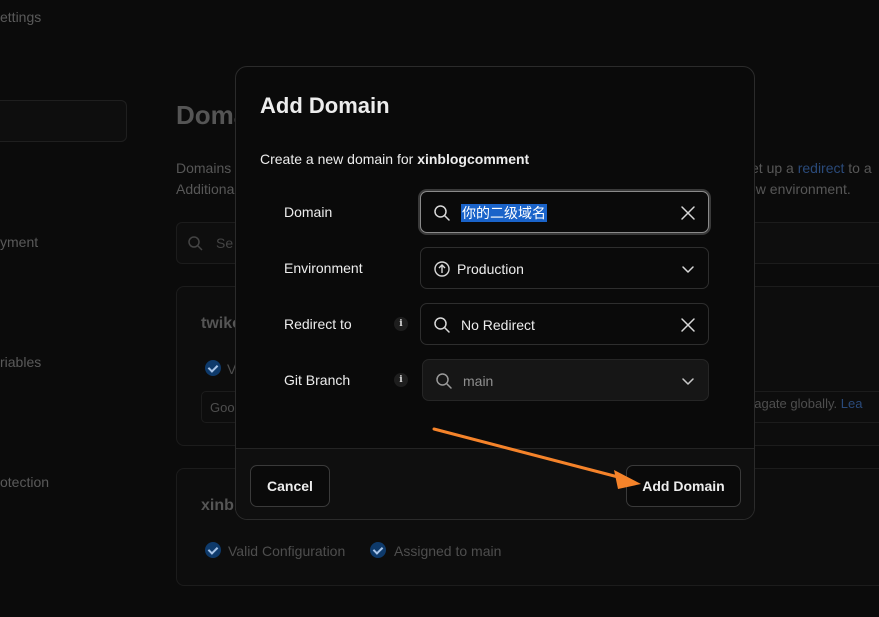 The height and width of the screenshot is (617, 879). What do you see at coordinates (504, 213) in the screenshot?
I see `domain-value: 你的二级域名` at bounding box center [504, 213].